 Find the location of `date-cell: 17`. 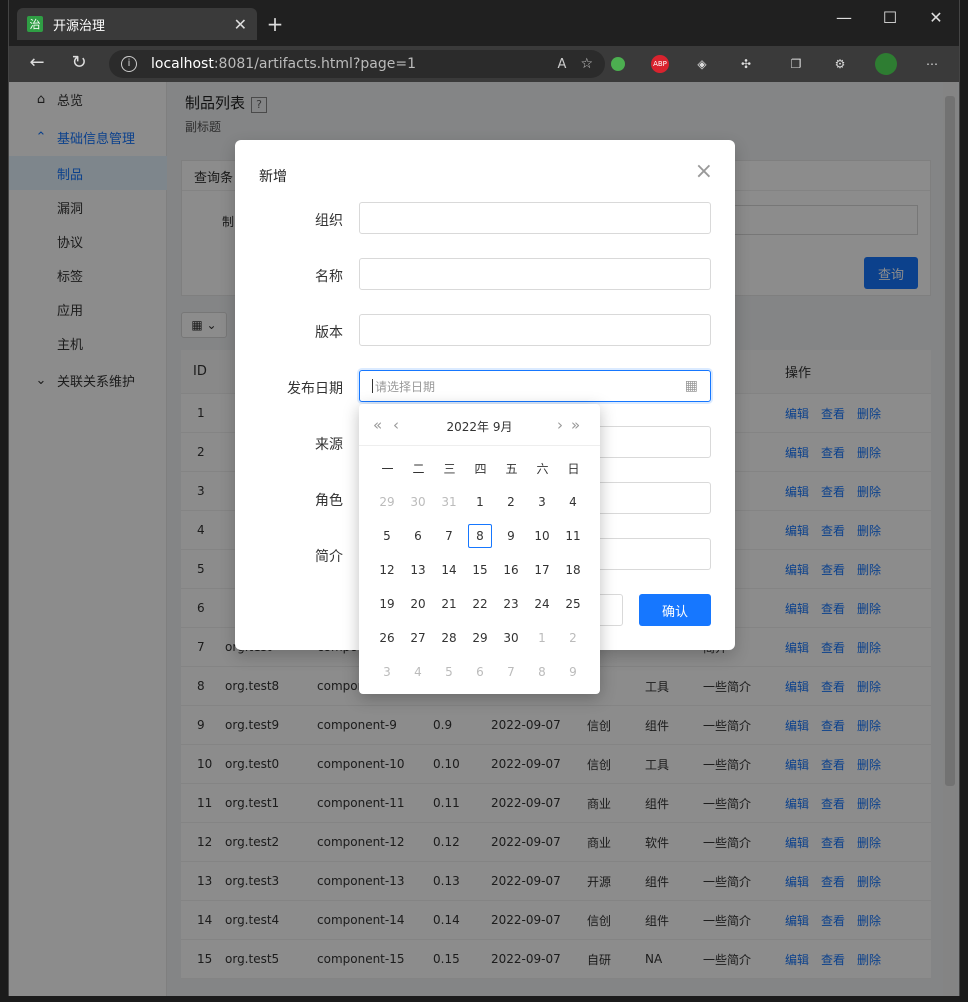

date-cell: 17 is located at coordinates (542, 570).